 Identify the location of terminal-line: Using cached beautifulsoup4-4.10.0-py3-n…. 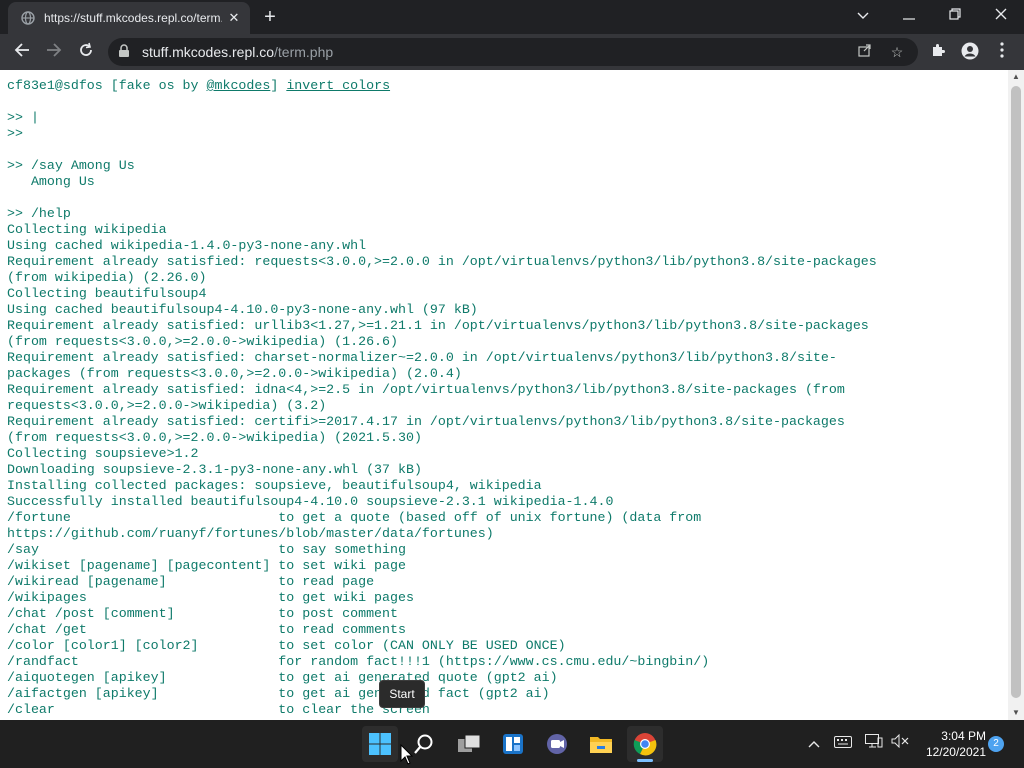
(242, 309).